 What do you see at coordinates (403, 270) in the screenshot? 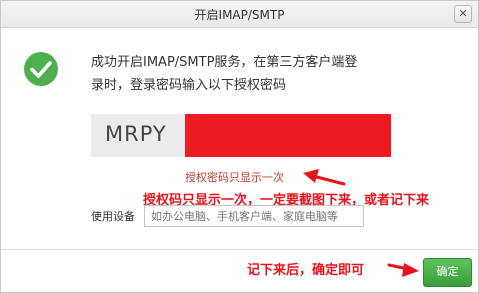
I see `arrow-icon-confirm` at bounding box center [403, 270].